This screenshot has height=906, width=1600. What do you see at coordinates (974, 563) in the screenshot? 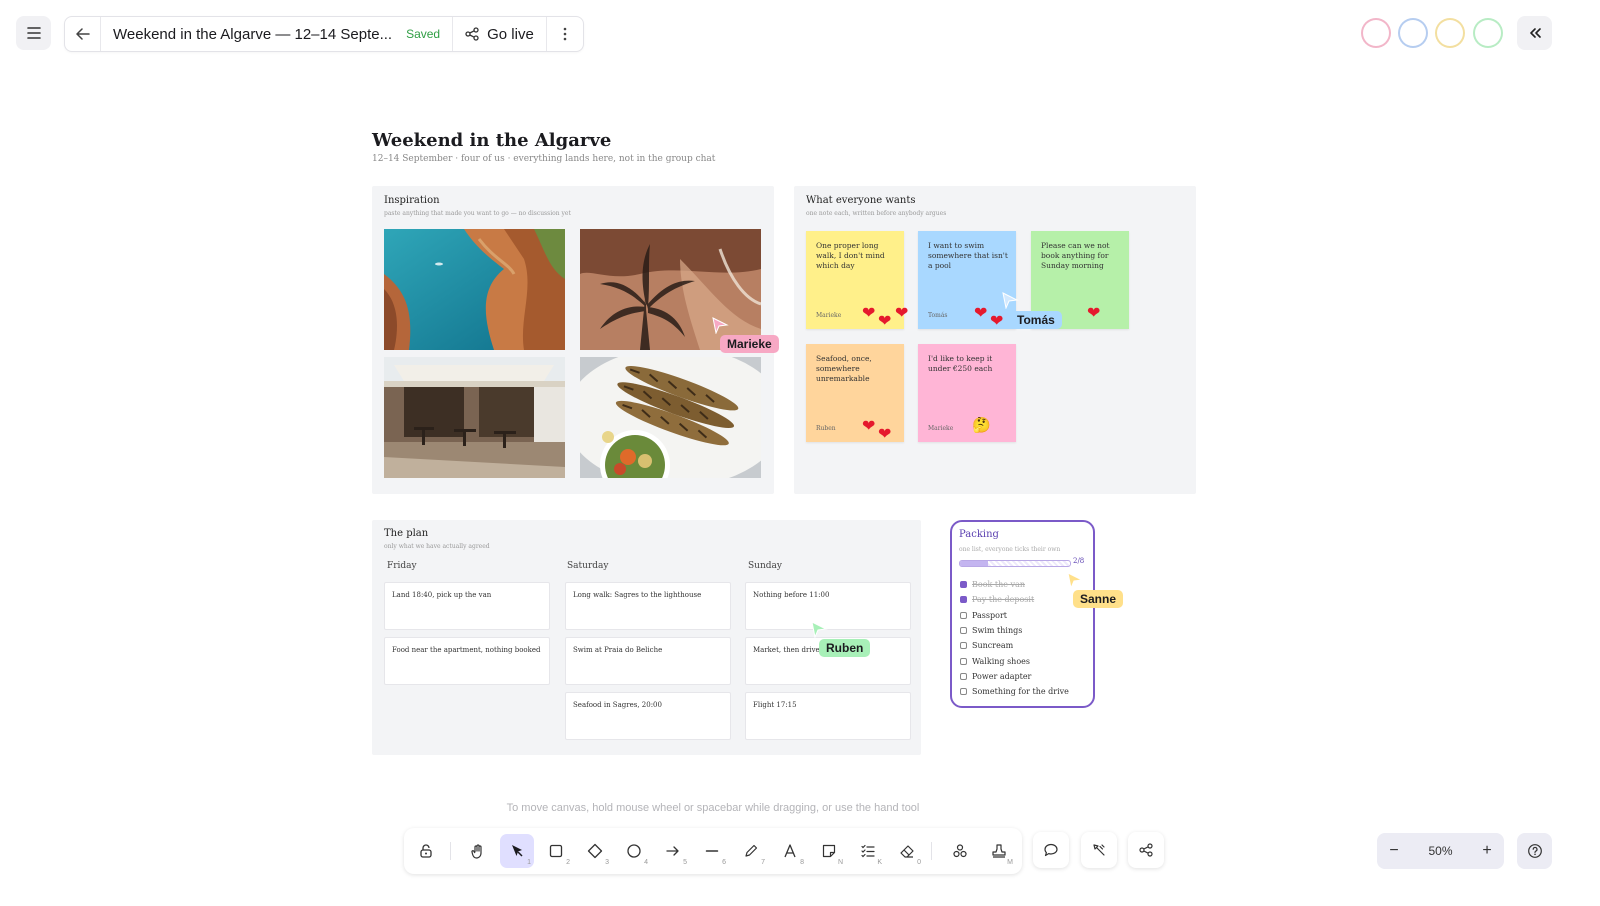
I see `packing-progress-fill` at bounding box center [974, 563].